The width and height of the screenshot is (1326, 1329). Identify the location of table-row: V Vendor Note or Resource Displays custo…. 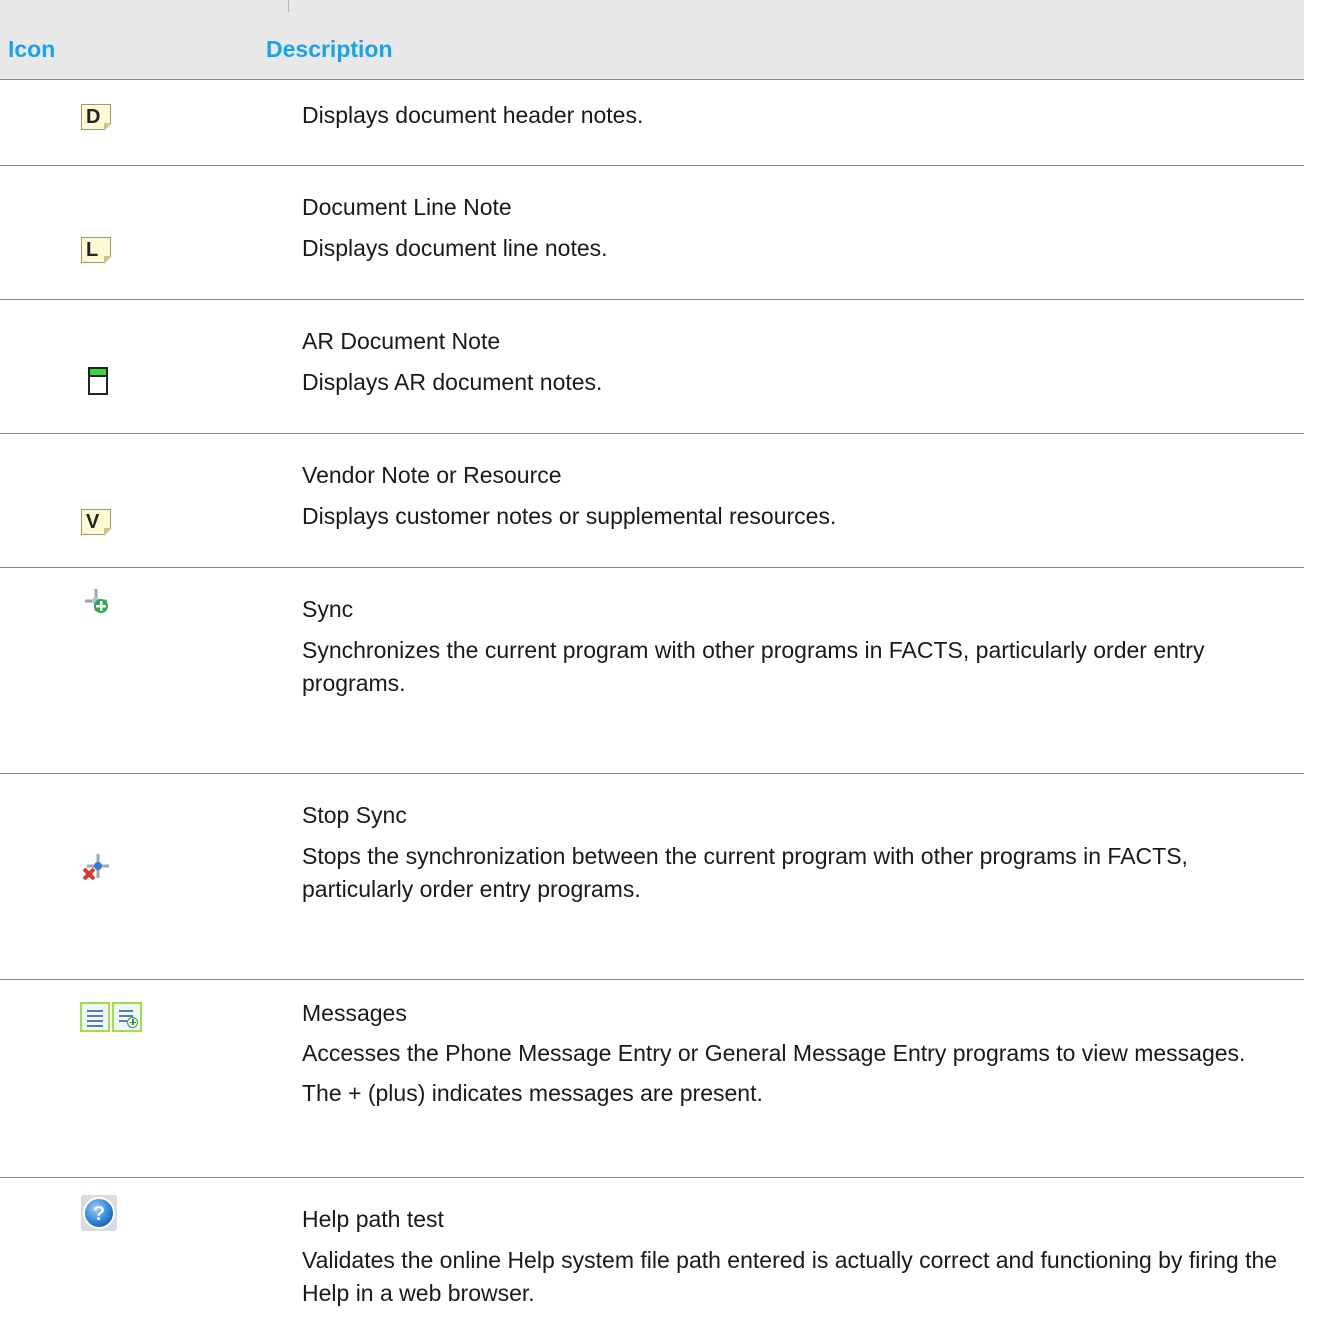
(652, 501).